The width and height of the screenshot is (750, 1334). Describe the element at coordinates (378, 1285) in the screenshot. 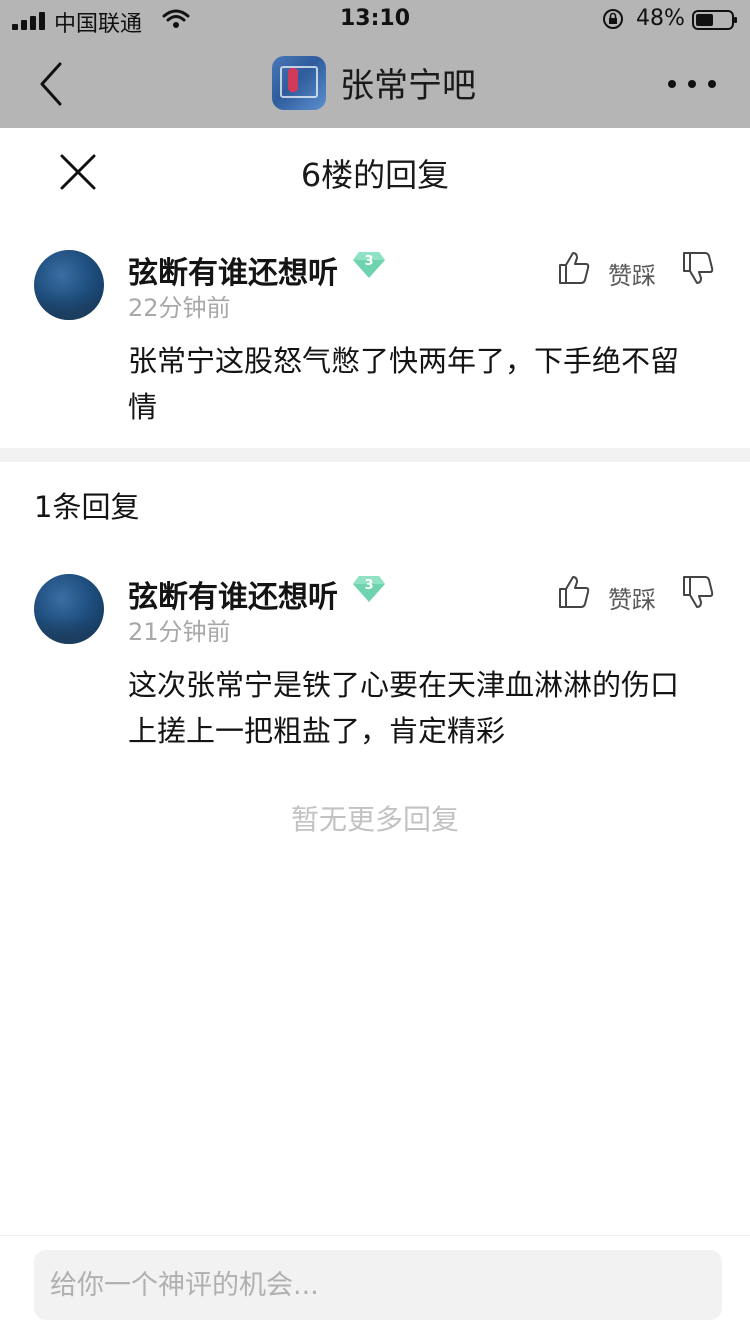

I see `reply-input` at that location.